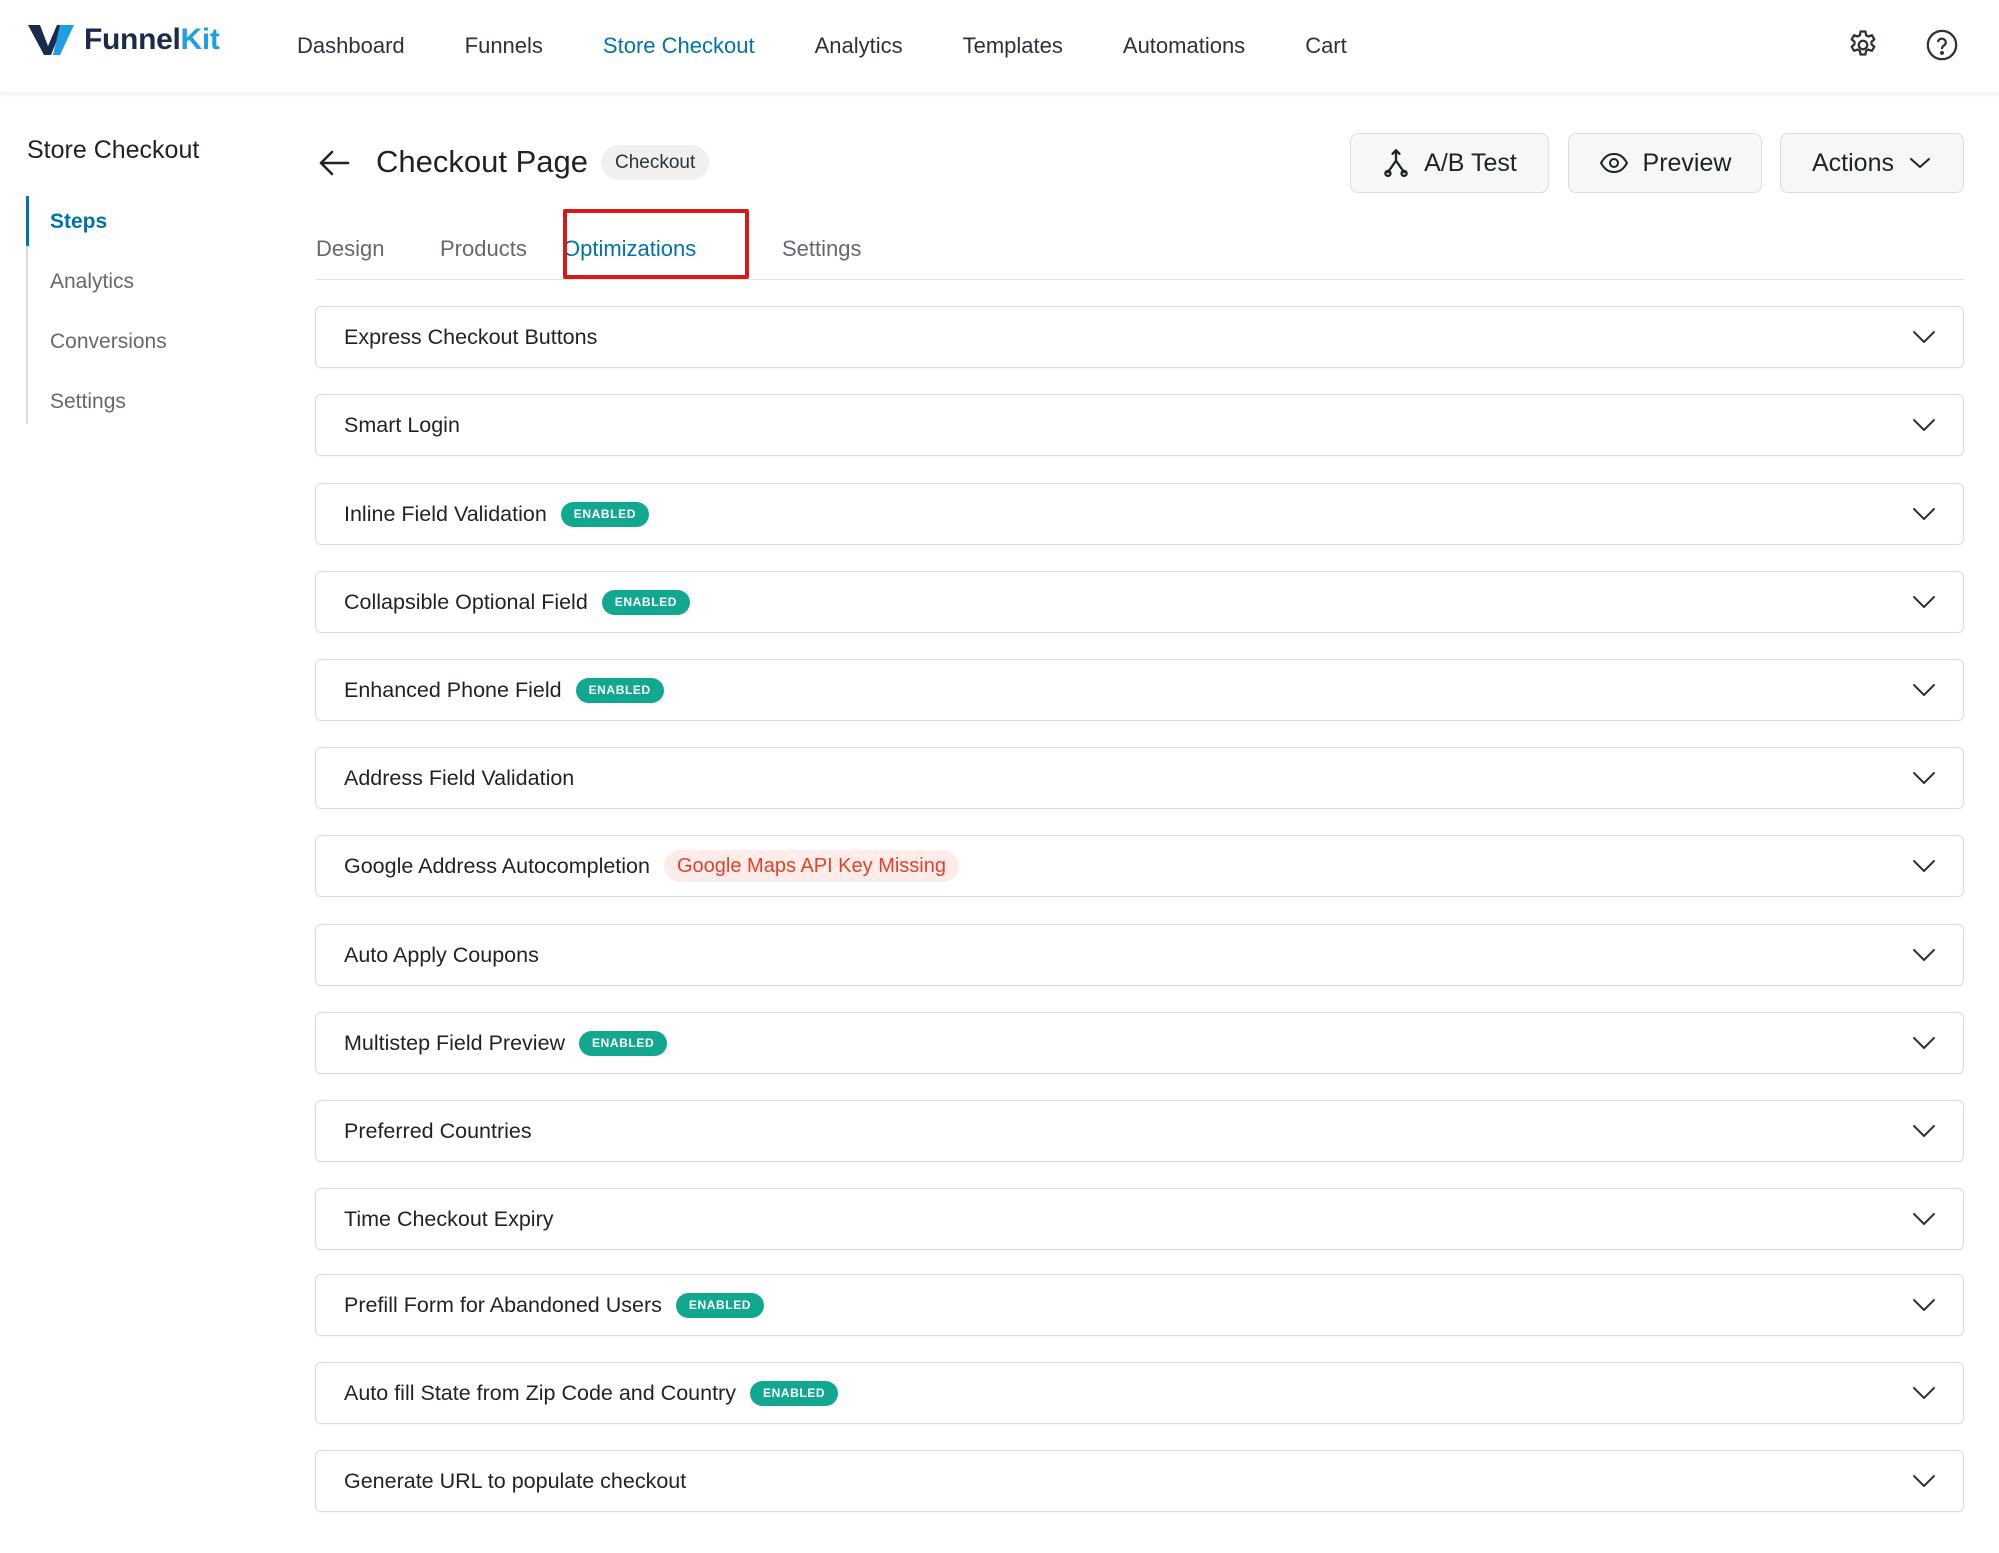 This screenshot has height=1553, width=1999. What do you see at coordinates (351, 46) in the screenshot?
I see `nav-dashboard: Dashboard` at bounding box center [351, 46].